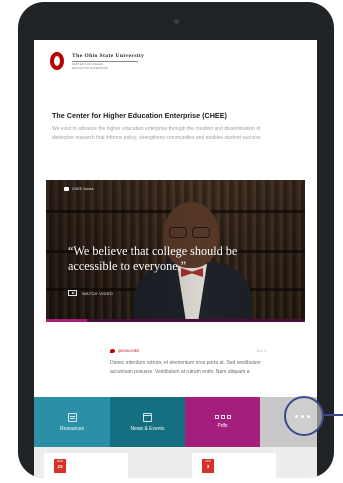 Image resolution: width=343 pixels, height=483 pixels. I want to click on documents-icon, so click(222, 417).